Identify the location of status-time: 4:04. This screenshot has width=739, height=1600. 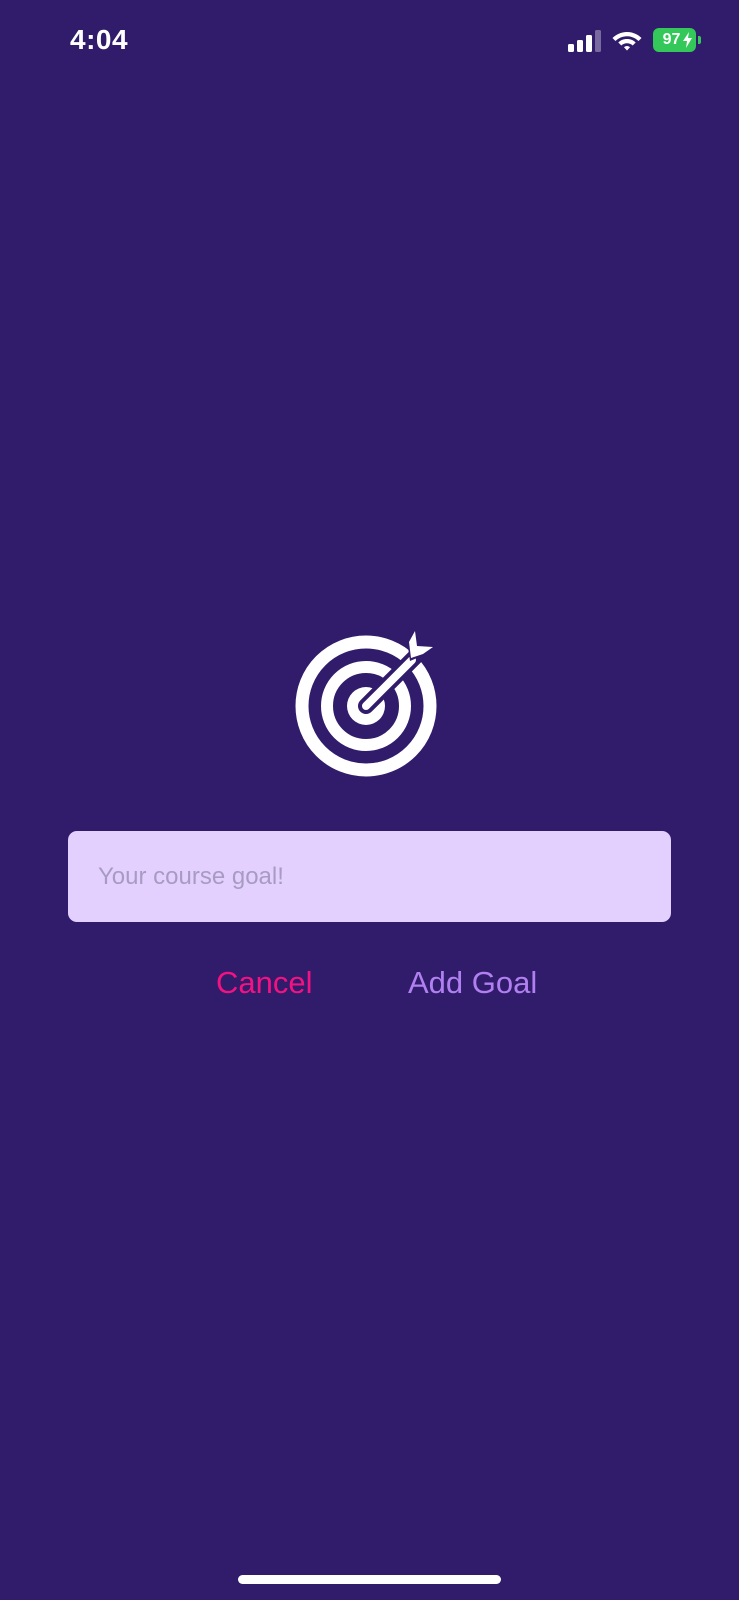
(99, 39).